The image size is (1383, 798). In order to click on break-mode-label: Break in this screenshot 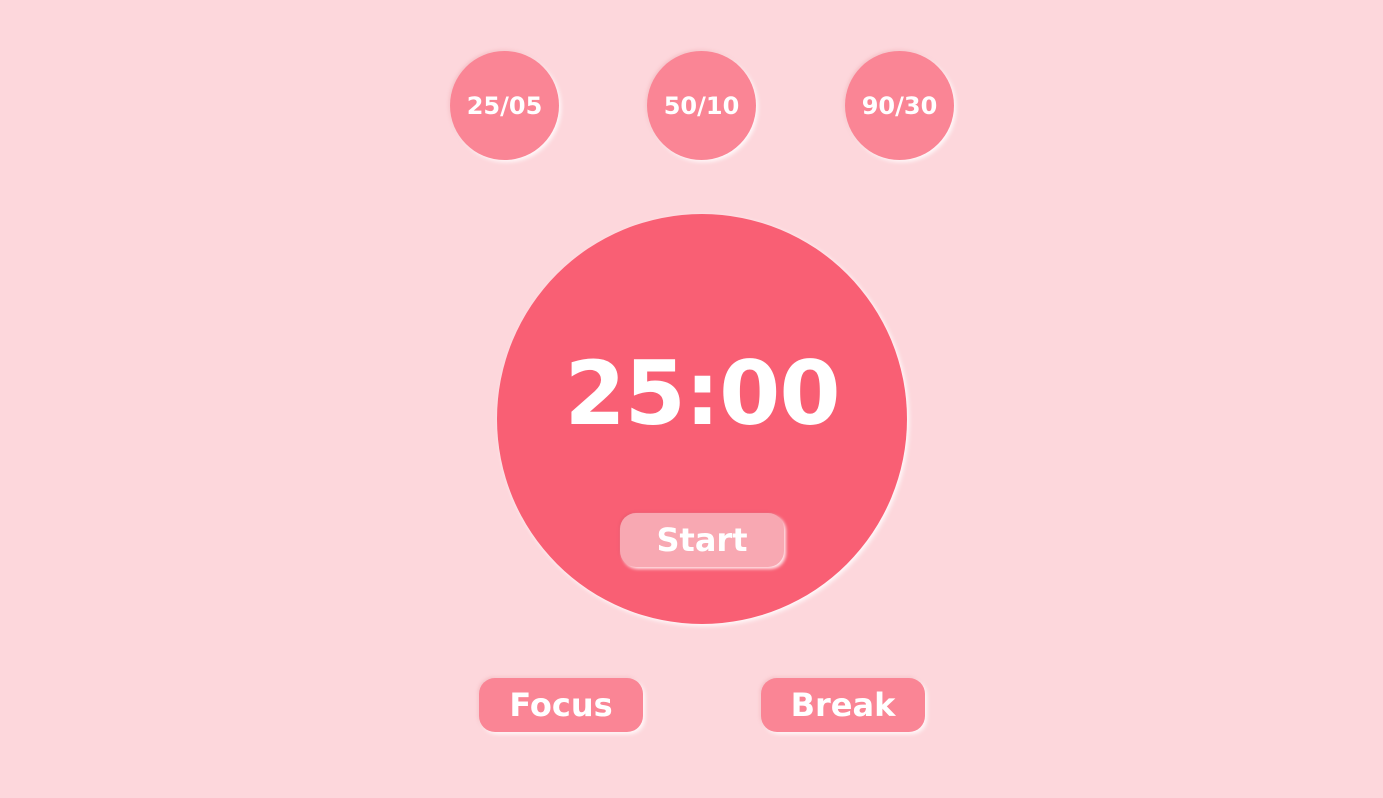, I will do `click(843, 705)`.